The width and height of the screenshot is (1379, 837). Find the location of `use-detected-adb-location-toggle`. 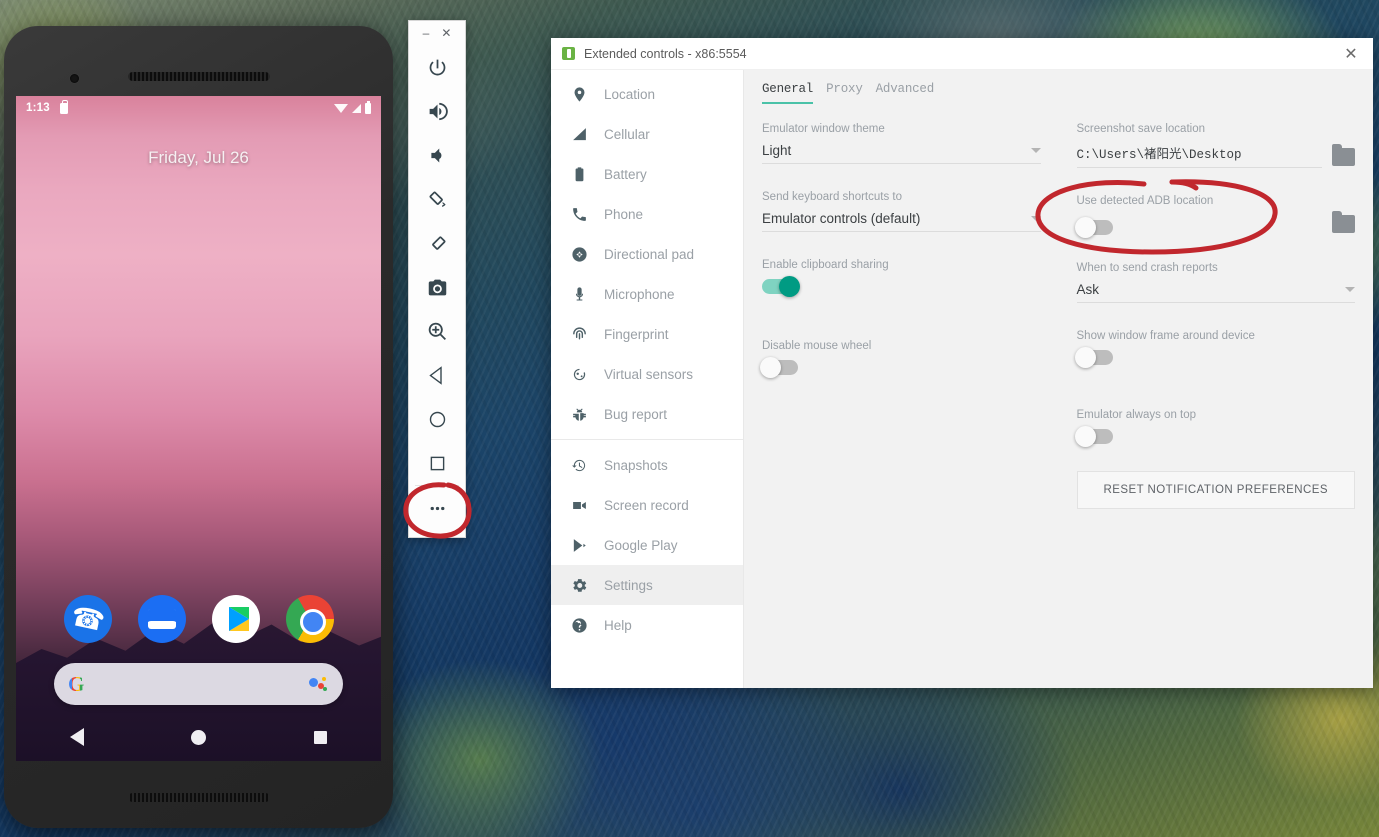

use-detected-adb-location-toggle is located at coordinates (1093, 227).